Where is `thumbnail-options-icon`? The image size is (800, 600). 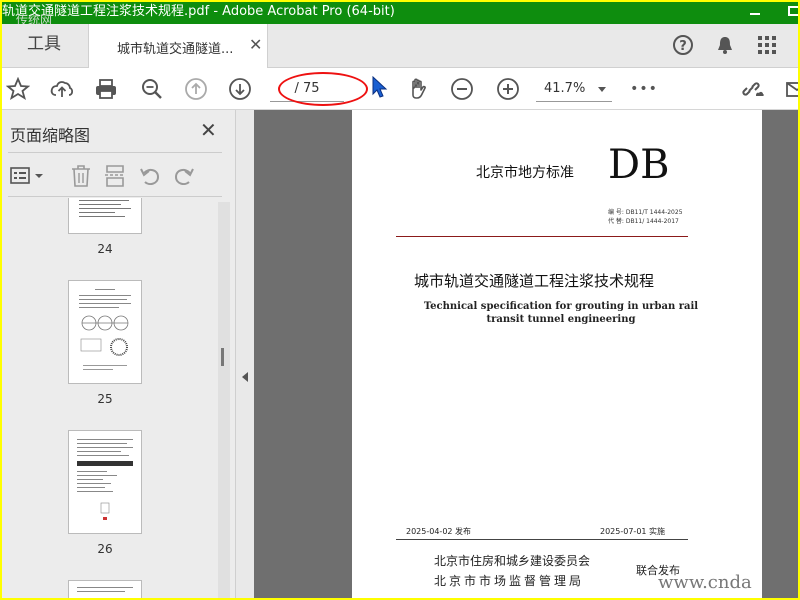
thumbnail-options-icon is located at coordinates (27, 178).